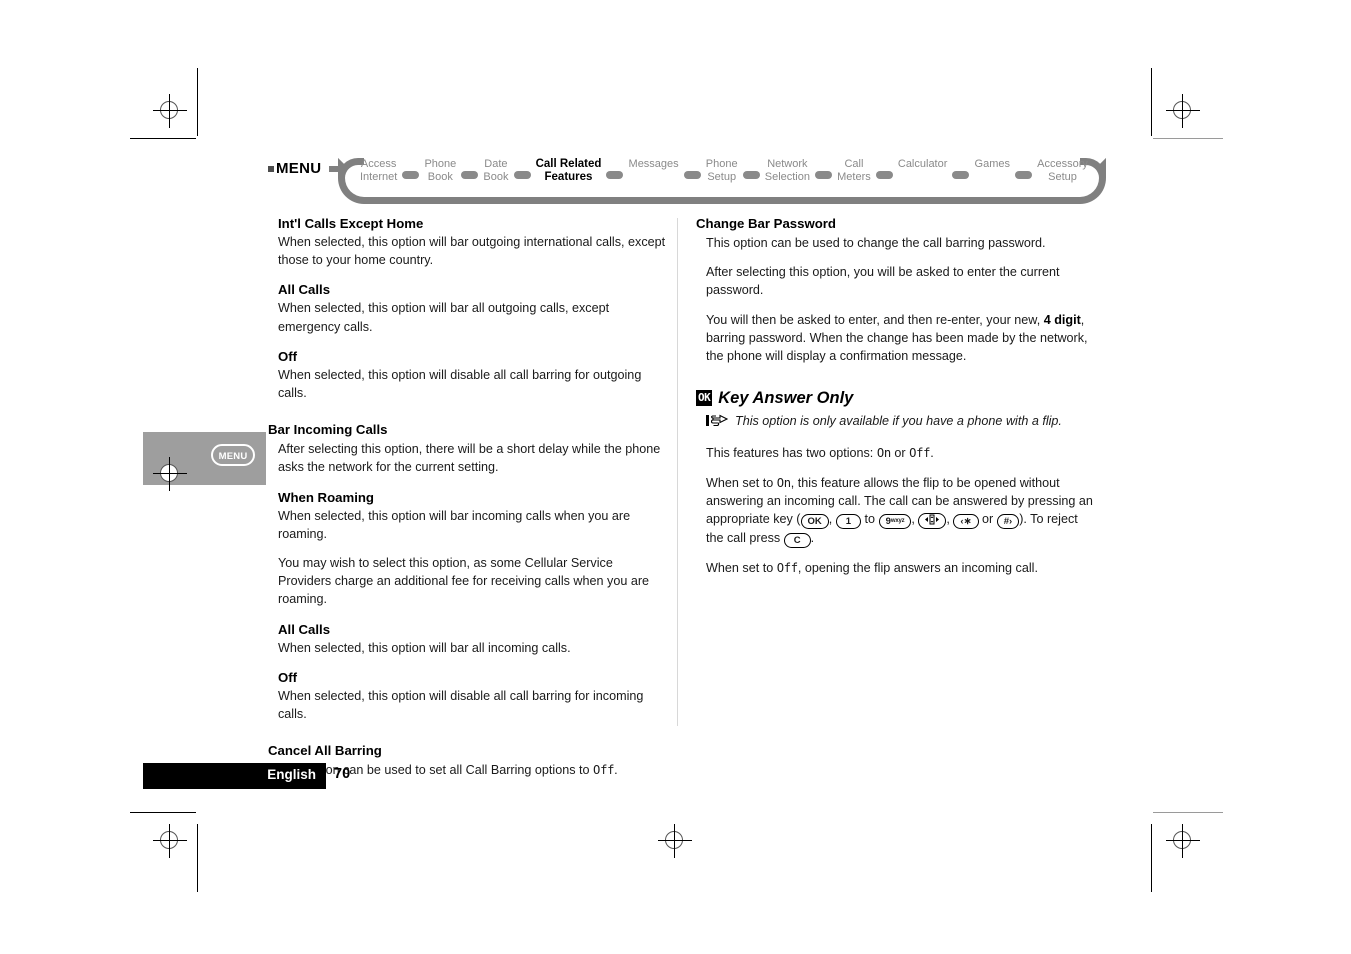 This screenshot has height=954, width=1351. What do you see at coordinates (1183, 841) in the screenshot?
I see `registration-mark-bottom-right` at bounding box center [1183, 841].